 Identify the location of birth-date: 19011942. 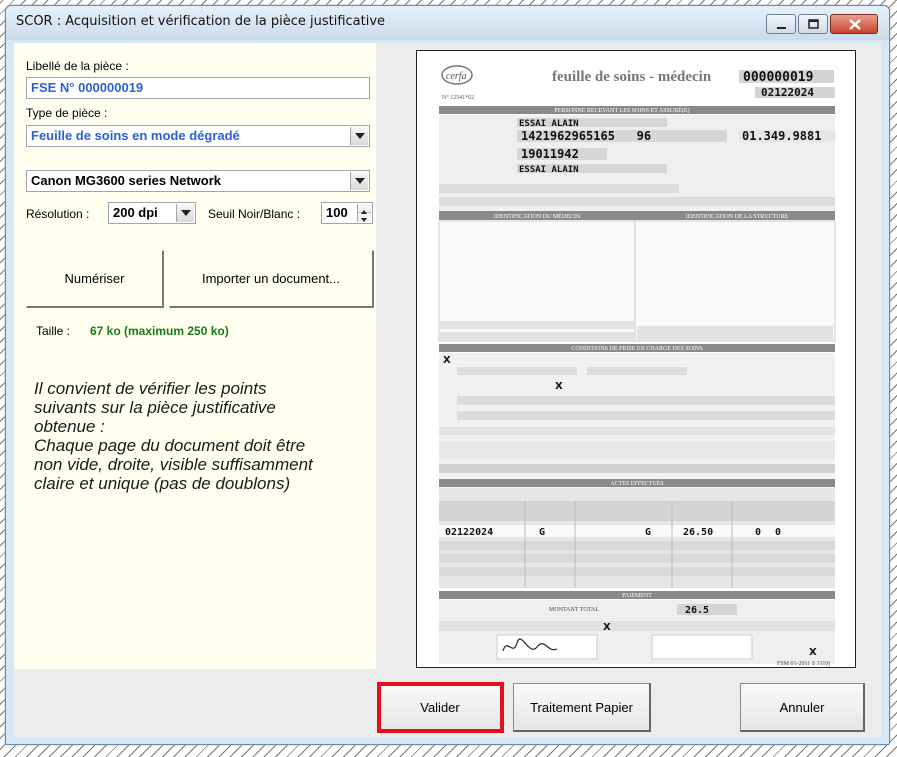
(550, 154).